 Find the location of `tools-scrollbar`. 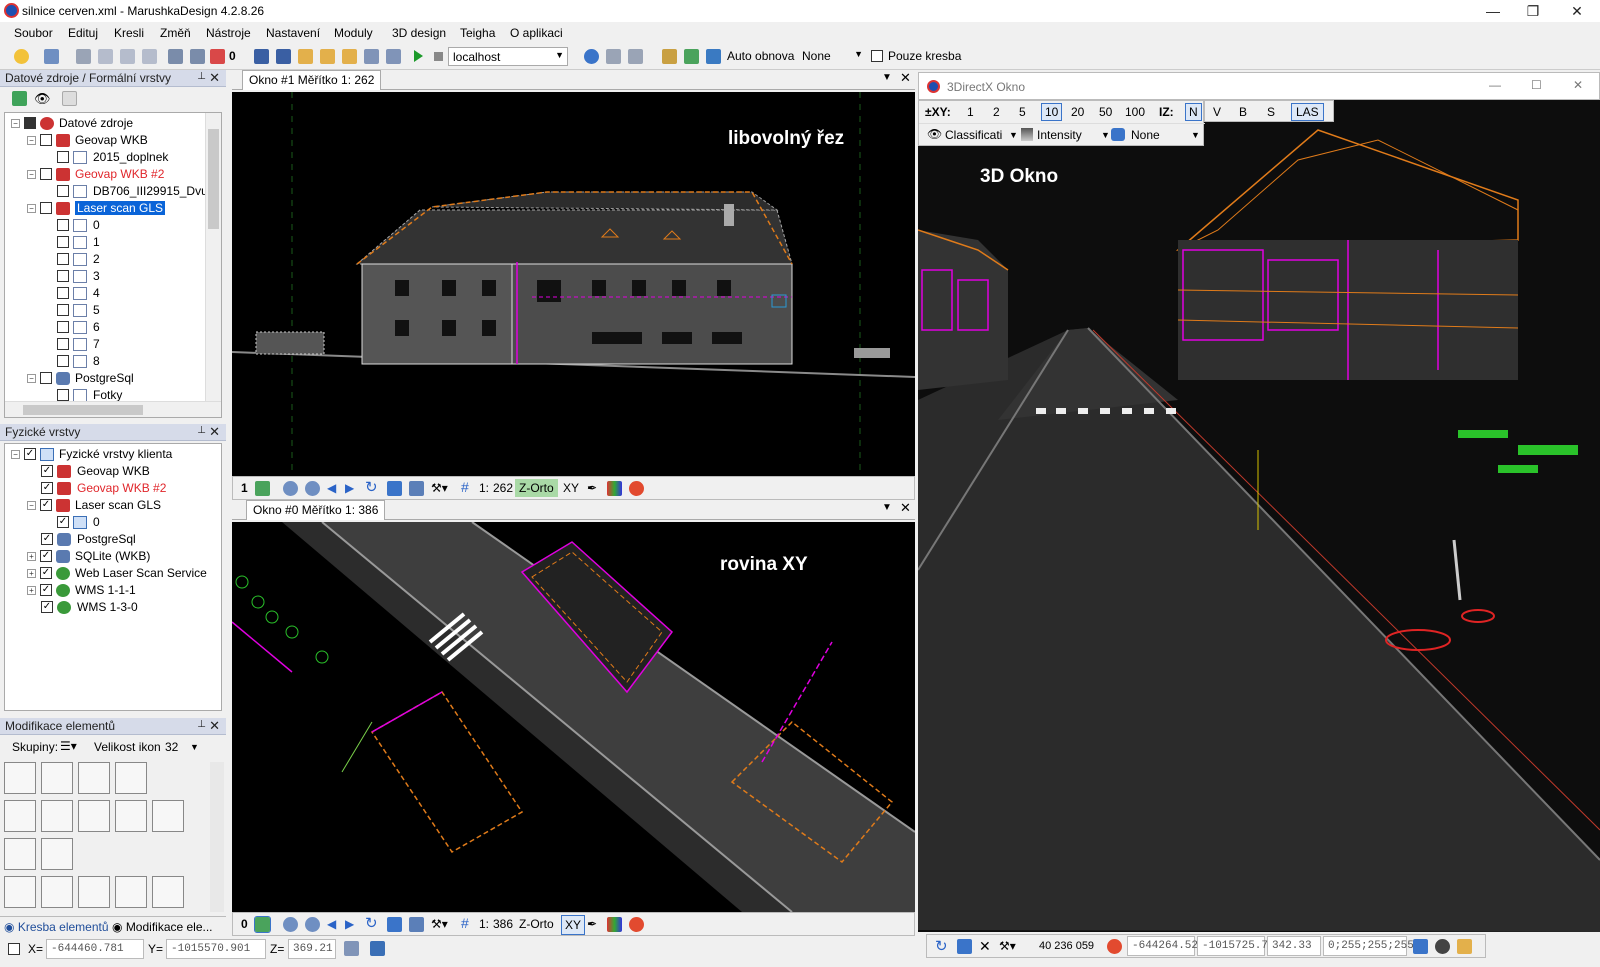

tools-scrollbar is located at coordinates (217, 837).